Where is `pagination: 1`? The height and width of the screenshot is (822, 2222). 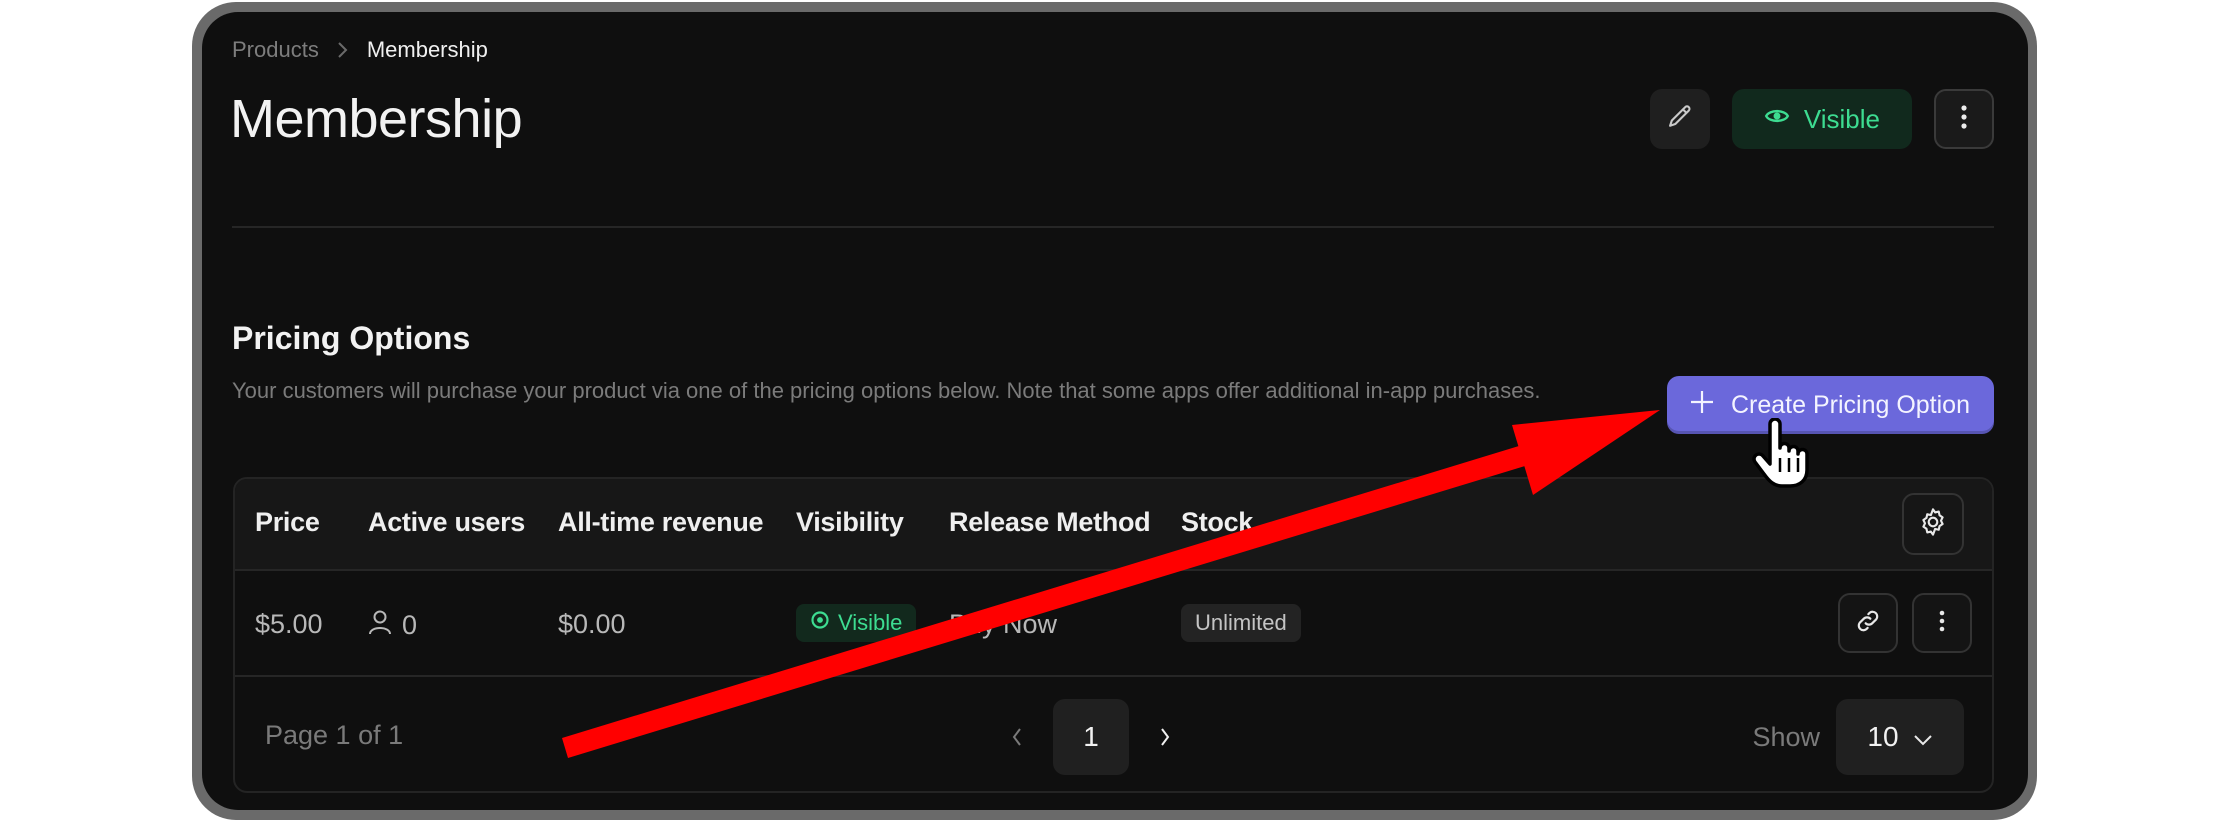 pagination: 1 is located at coordinates (1091, 737).